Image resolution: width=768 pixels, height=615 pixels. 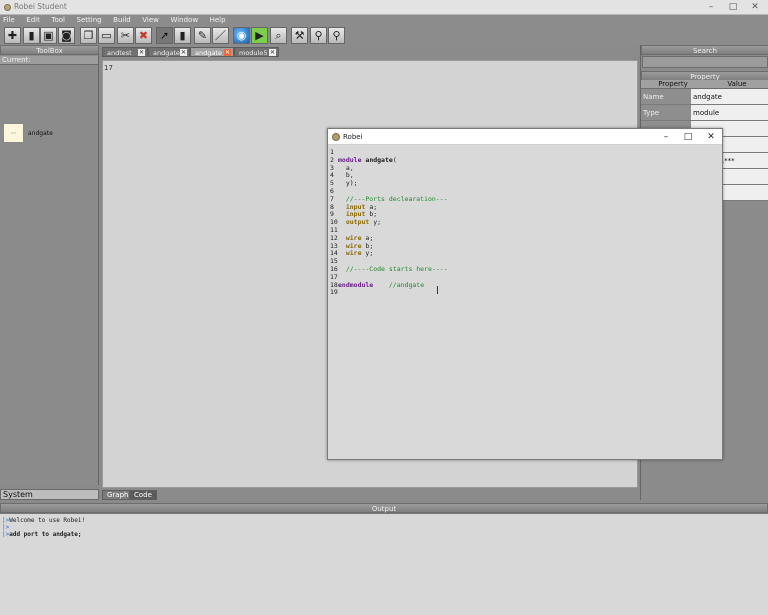 What do you see at coordinates (12, 35) in the screenshot?
I see `new-icon: ✚` at bounding box center [12, 35].